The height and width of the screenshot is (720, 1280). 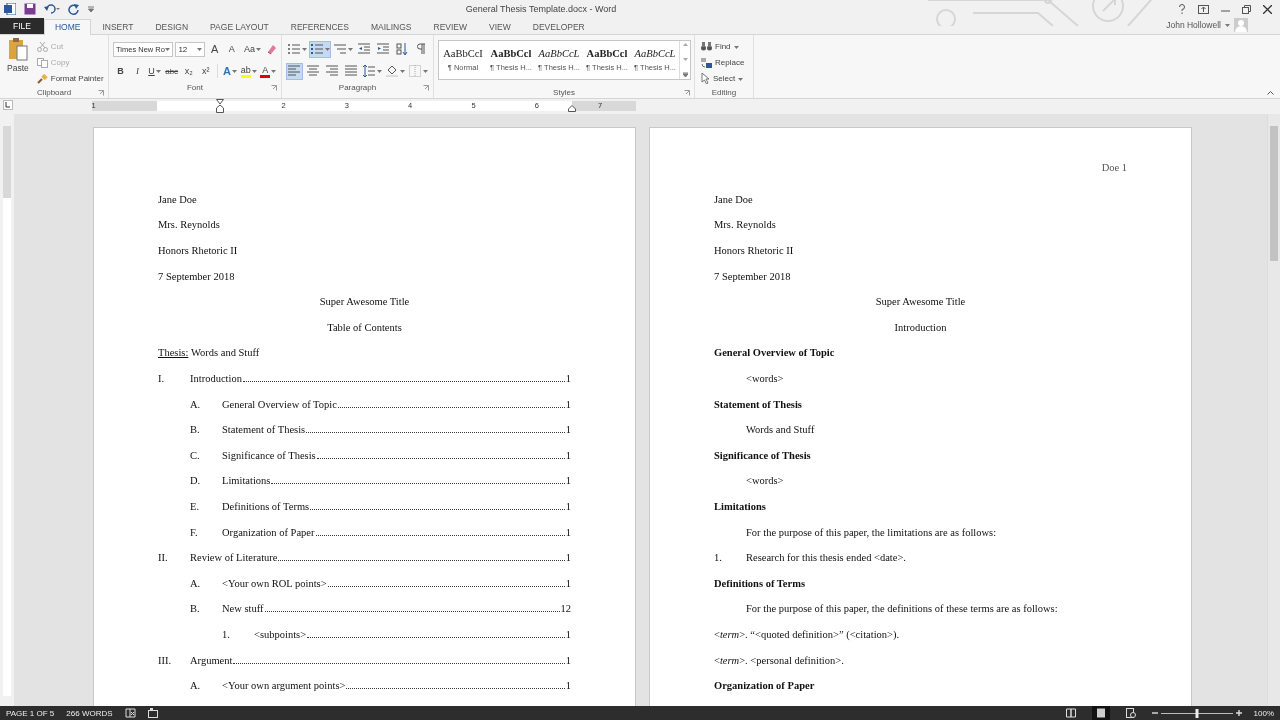 What do you see at coordinates (8, 105) in the screenshot?
I see `tab-selector-icon` at bounding box center [8, 105].